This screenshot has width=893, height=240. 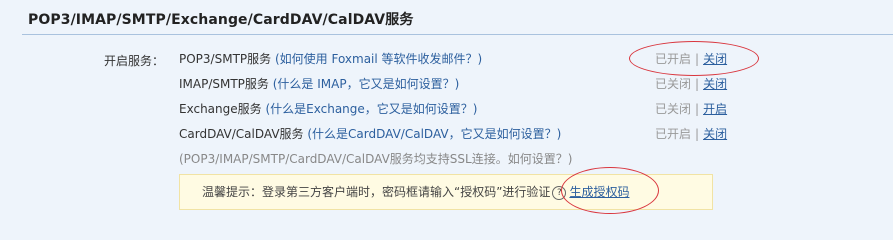 I want to click on service-name: Exchange服务, so click(x=220, y=109).